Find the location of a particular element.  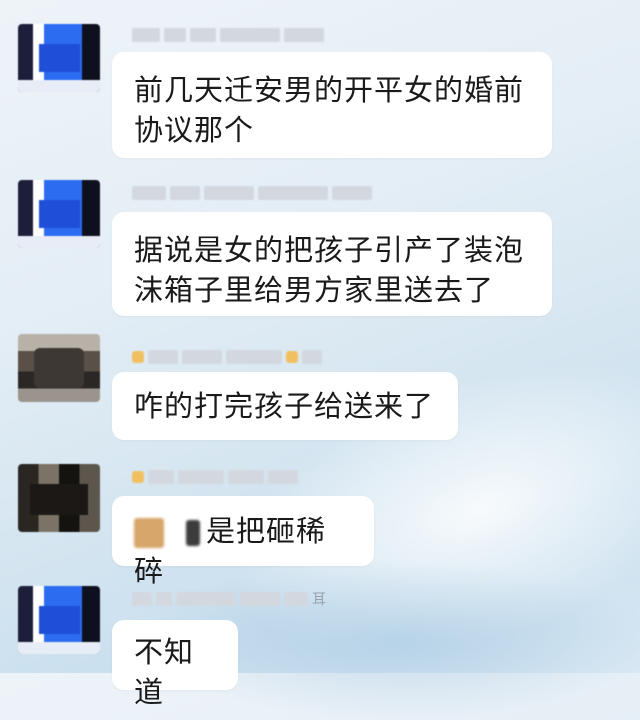

sender-name-blurred: 耳 is located at coordinates (229, 599).